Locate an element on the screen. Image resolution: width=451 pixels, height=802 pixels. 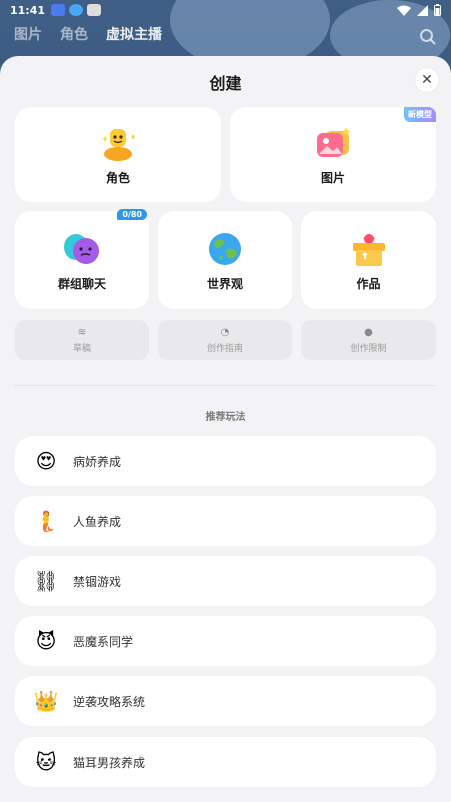
create-worldview-card: 世界观 is located at coordinates (225, 260).